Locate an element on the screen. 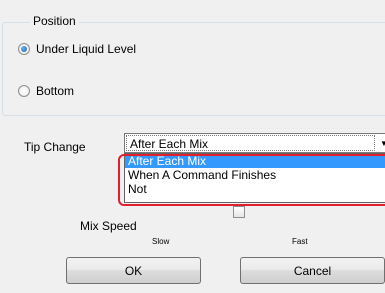 Image resolution: width=385 pixels, height=293 pixels. tip-change-value: After Each Mix is located at coordinates (250, 143).